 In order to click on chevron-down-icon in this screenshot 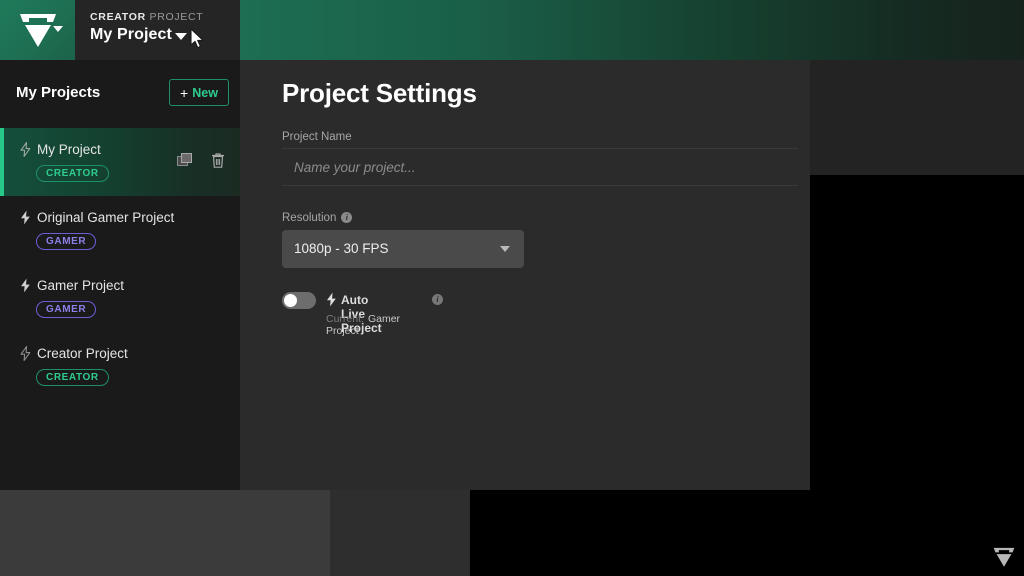, I will do `click(505, 249)`.